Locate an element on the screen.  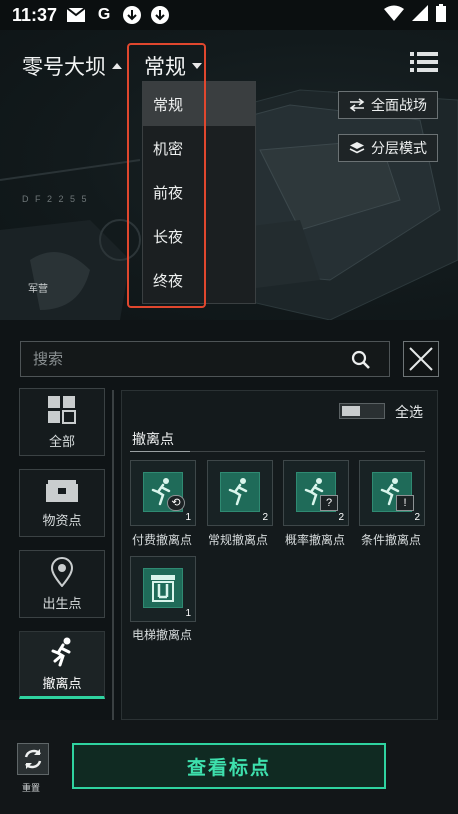
extraction-probability-tile: ? 2 is located at coordinates (316, 493).